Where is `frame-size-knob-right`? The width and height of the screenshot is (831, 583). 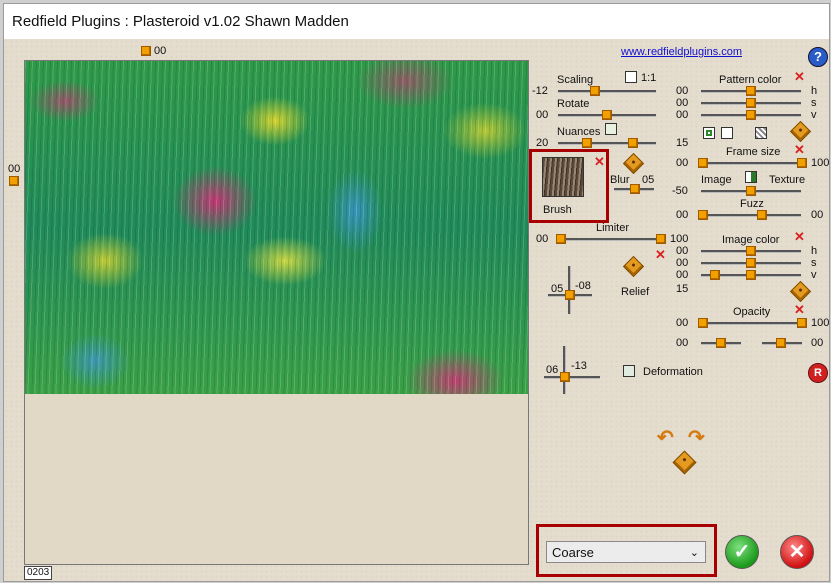
frame-size-knob-right is located at coordinates (802, 163).